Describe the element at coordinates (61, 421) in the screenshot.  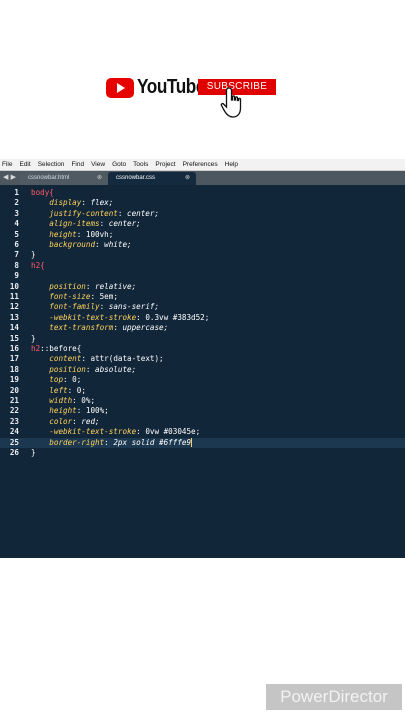
I see `property-token: color` at that location.